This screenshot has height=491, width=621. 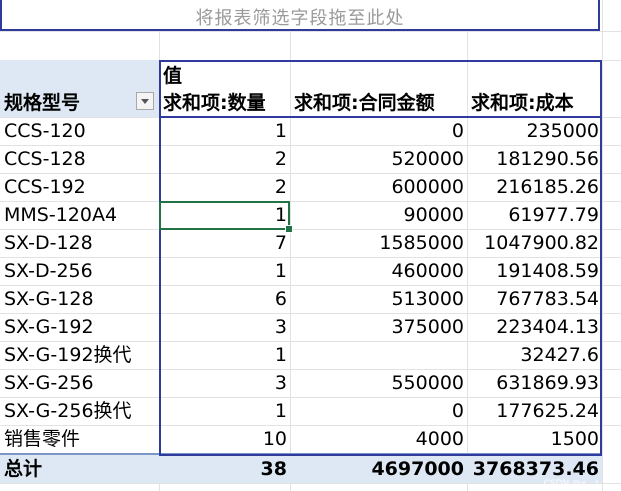 I want to click on qty-cell: 6, so click(x=224, y=299).